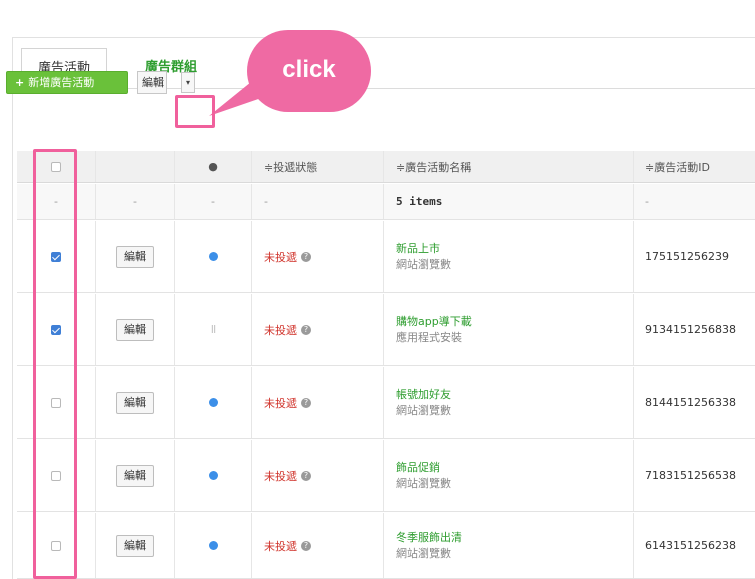 Image resolution: width=755 pixels, height=579 pixels. I want to click on table-row: 編輯 未投遞? 帳號加好友 網站瀏覽數 8144151256338, so click(386, 403).